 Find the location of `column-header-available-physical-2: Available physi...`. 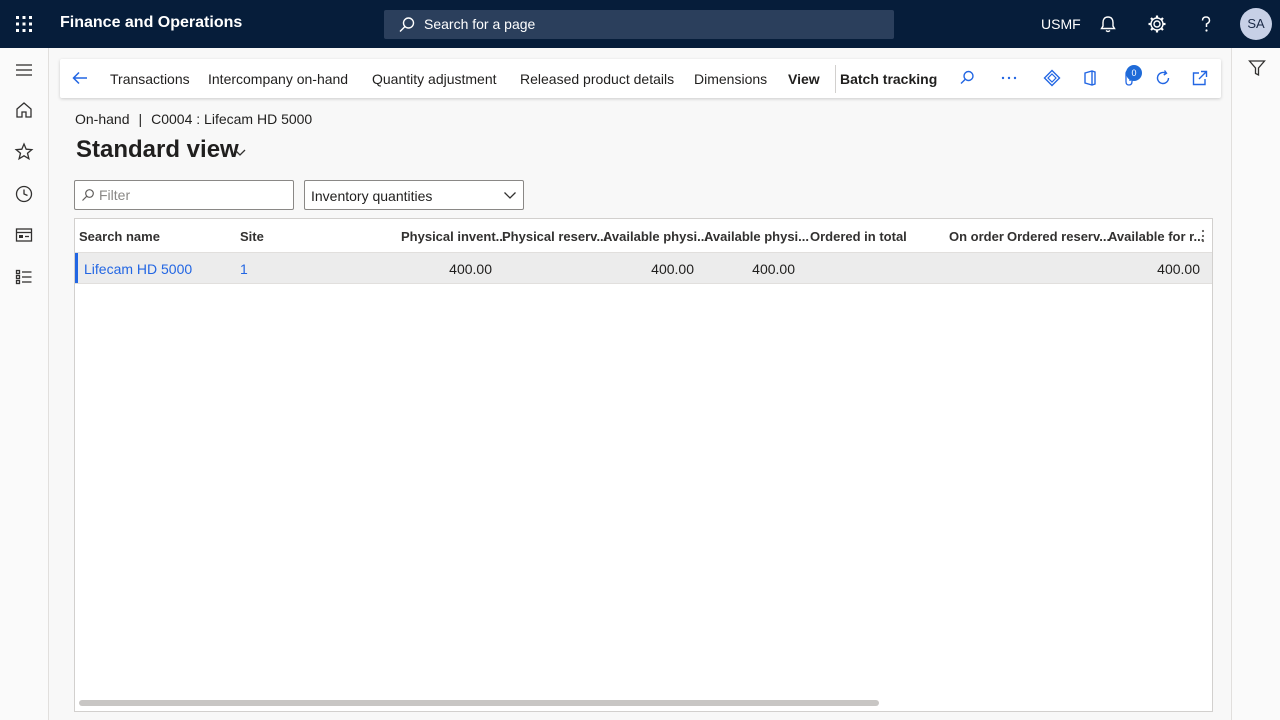

column-header-available-physical-2: Available physi... is located at coordinates (756, 236).